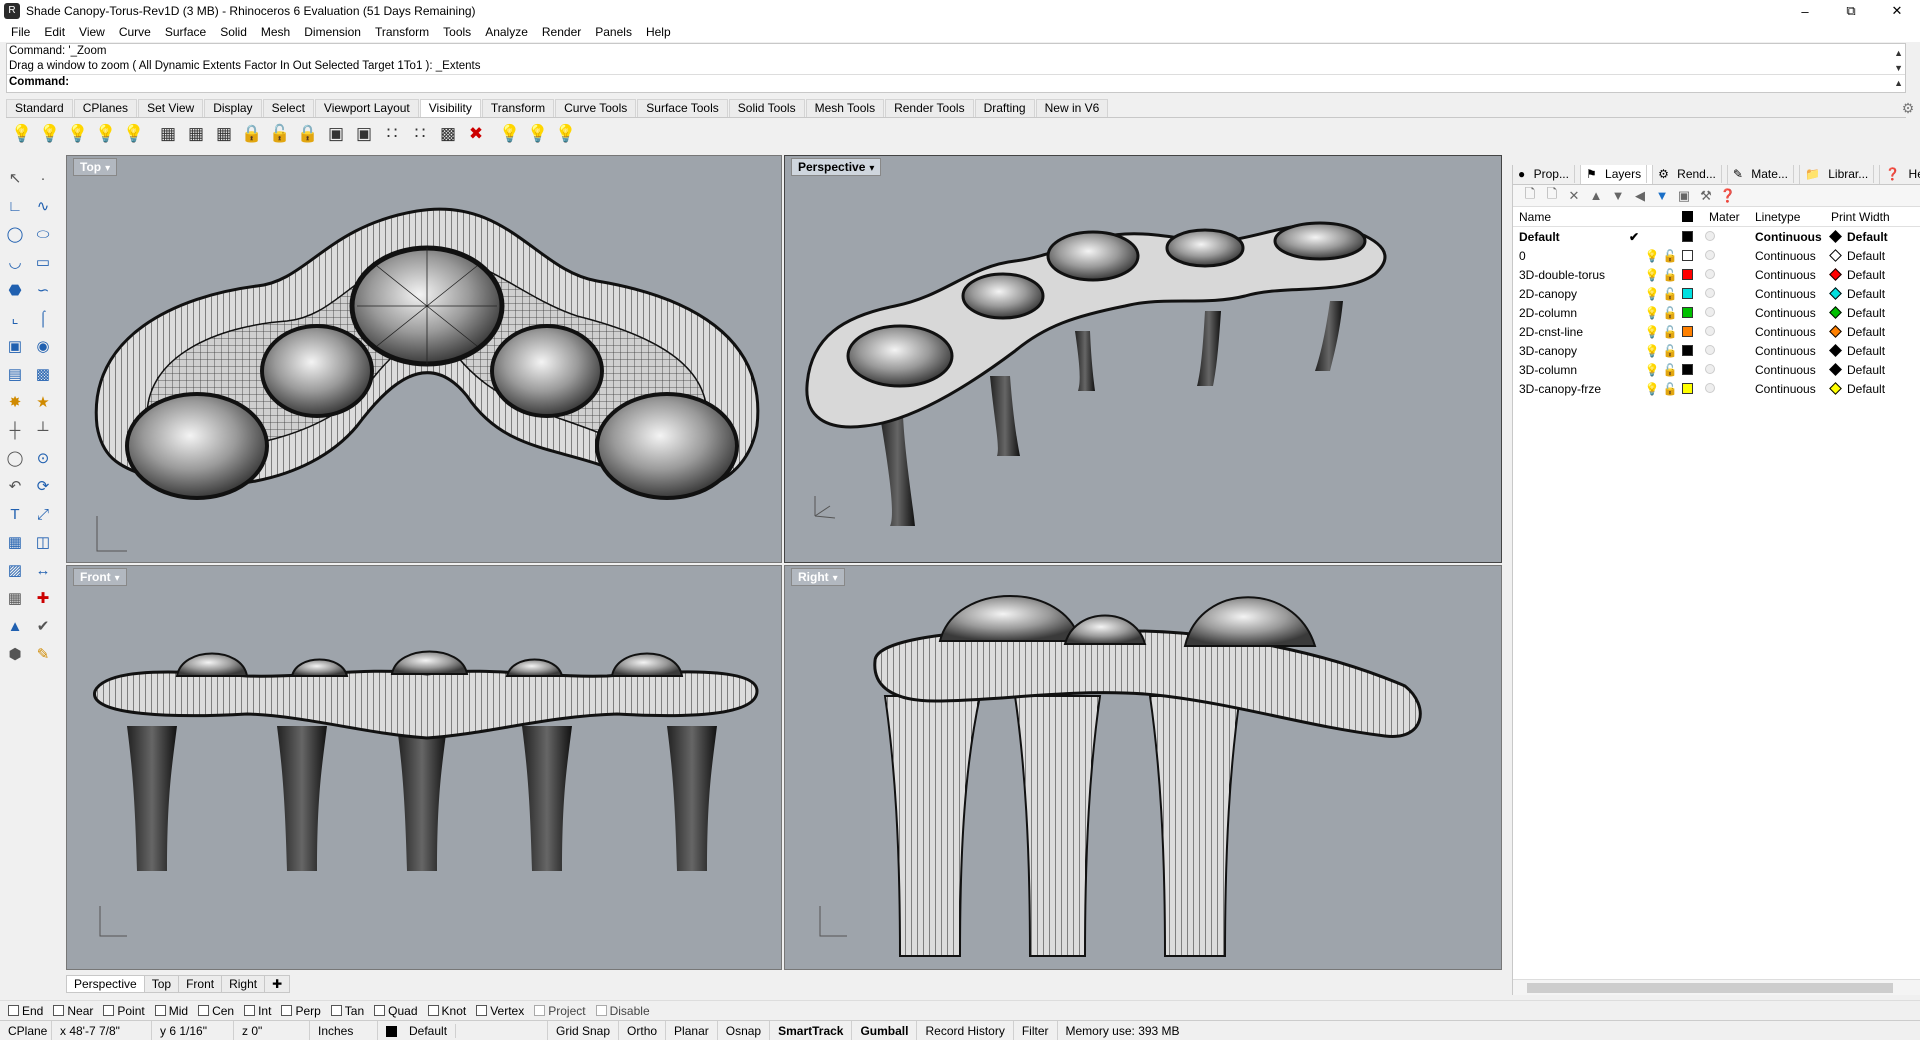  I want to click on move-icon: ↶, so click(15, 486).